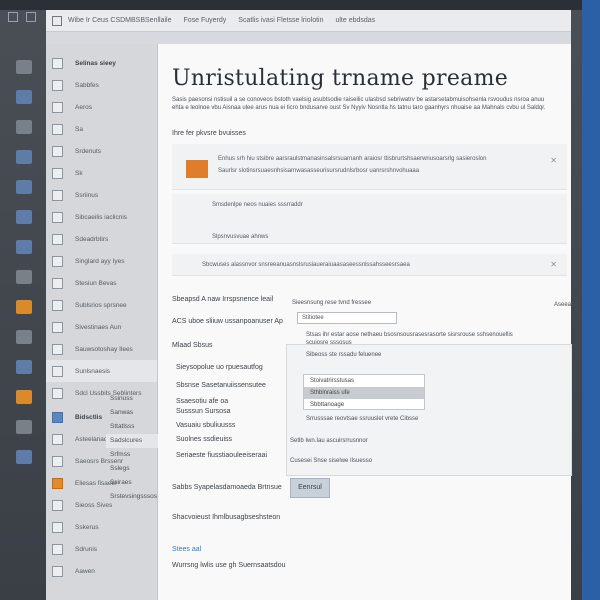 Image resolution: width=600 pixels, height=600 pixels. What do you see at coordinates (101, 239) in the screenshot?
I see `sidebar-item: Sdeadrbtirs` at bounding box center [101, 239].